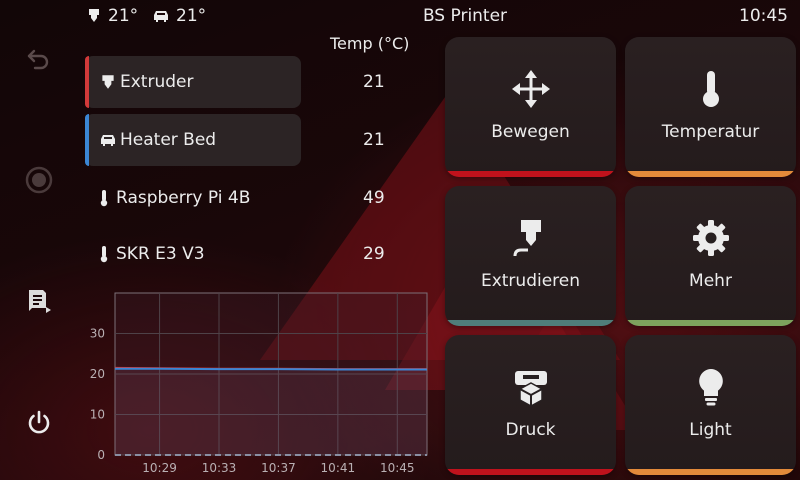 This screenshot has width=800, height=480. What do you see at coordinates (710, 387) in the screenshot?
I see `bulb-icon` at bounding box center [710, 387].